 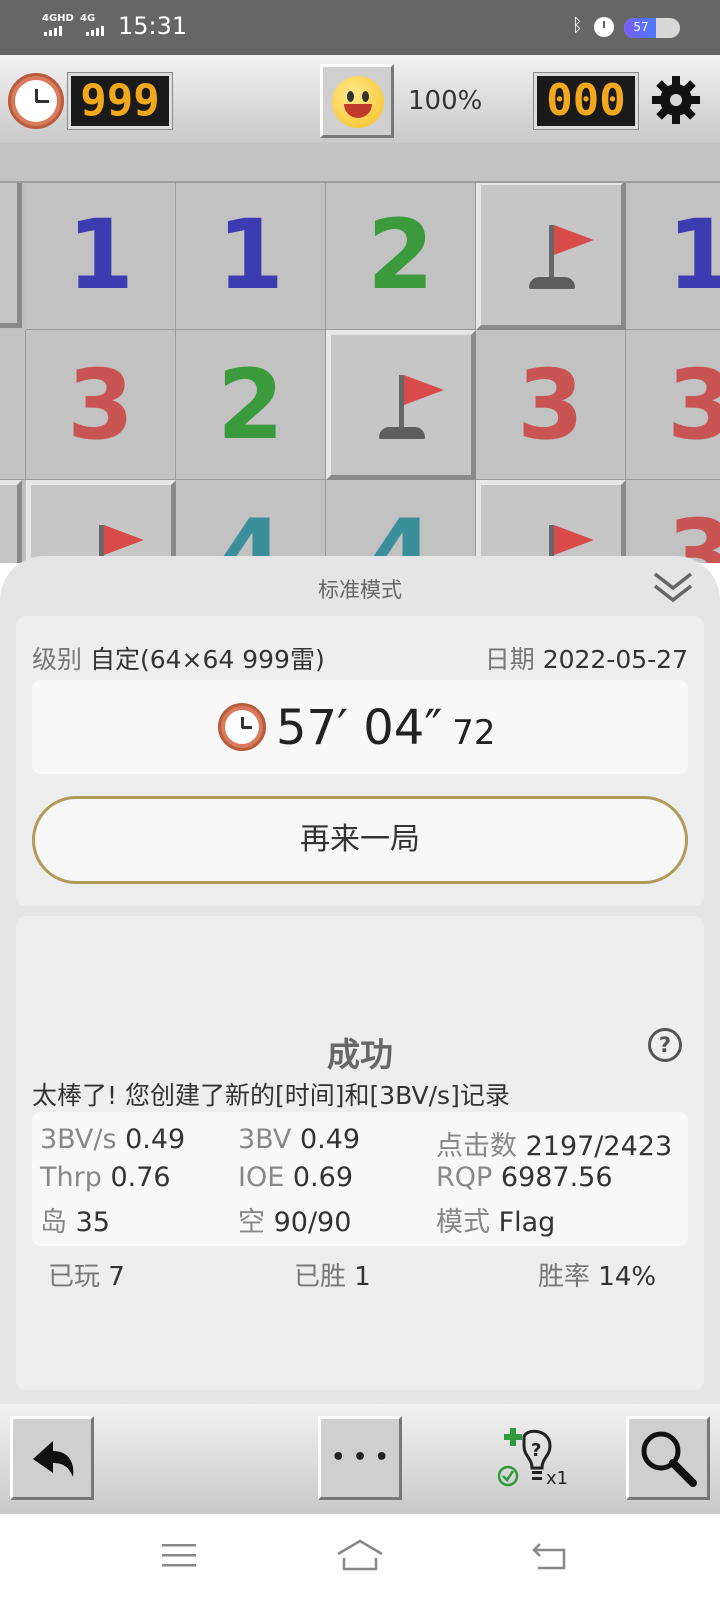 I want to click on stat-item: 空 90/90, so click(x=294, y=1219).